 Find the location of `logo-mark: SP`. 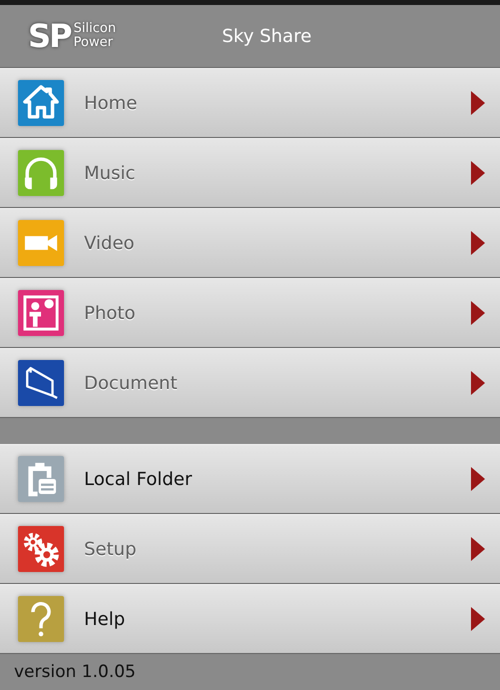

logo-mark: SP is located at coordinates (49, 36).